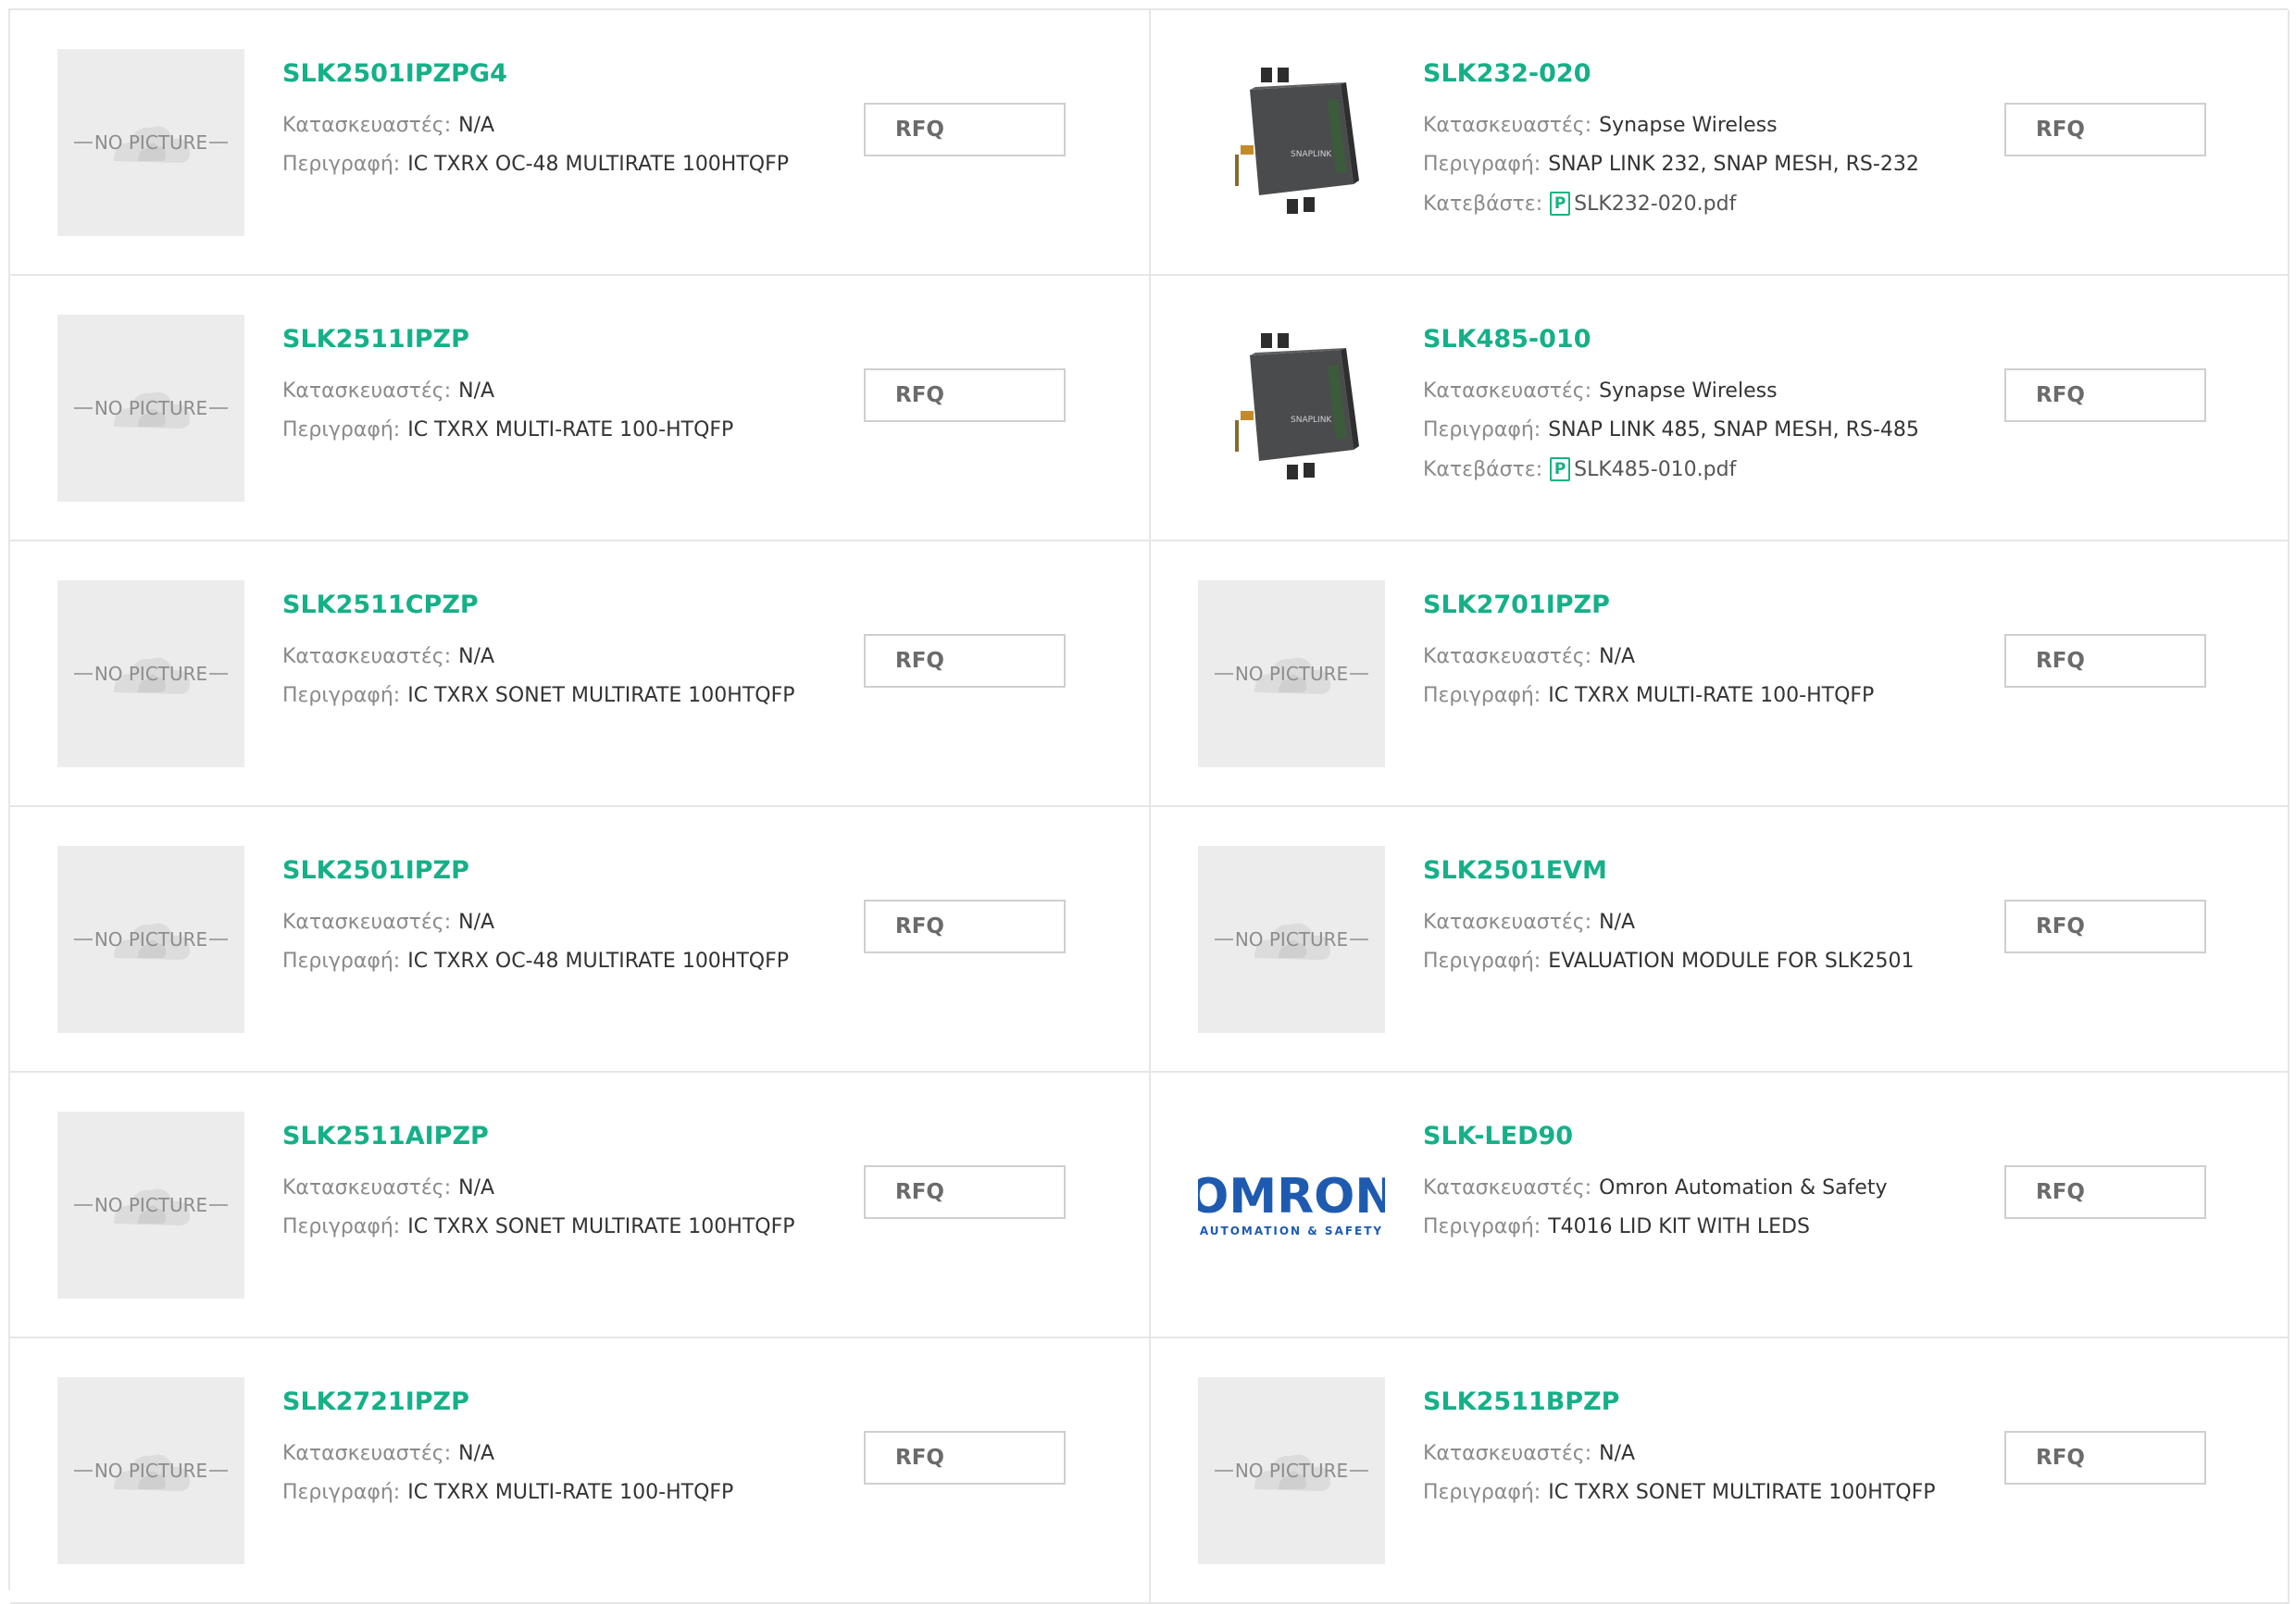 Image resolution: width=2296 pixels, height=1604 pixels. Describe the element at coordinates (375, 870) in the screenshot. I see `product-part-number-link: SLK2501IPZP` at that location.